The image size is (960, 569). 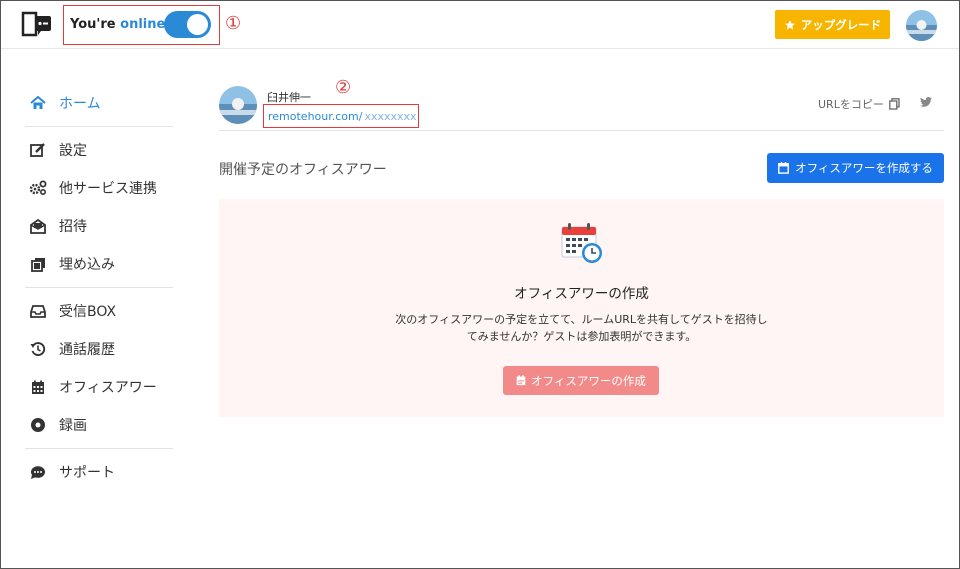 What do you see at coordinates (343, 87) in the screenshot?
I see `annotation-marker-2: ②` at bounding box center [343, 87].